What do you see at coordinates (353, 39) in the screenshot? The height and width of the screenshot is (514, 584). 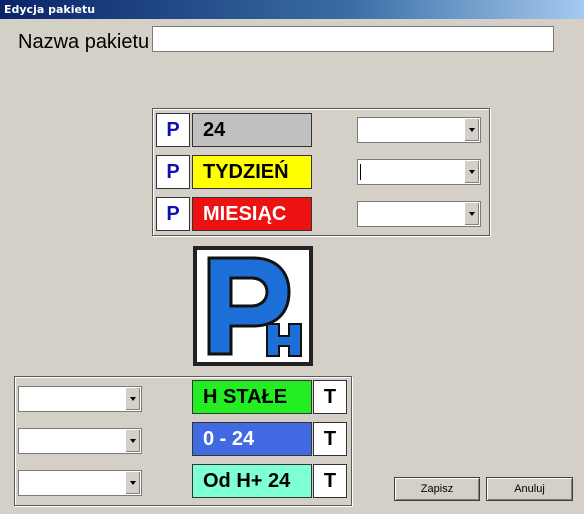 I see `package-name-input` at bounding box center [353, 39].